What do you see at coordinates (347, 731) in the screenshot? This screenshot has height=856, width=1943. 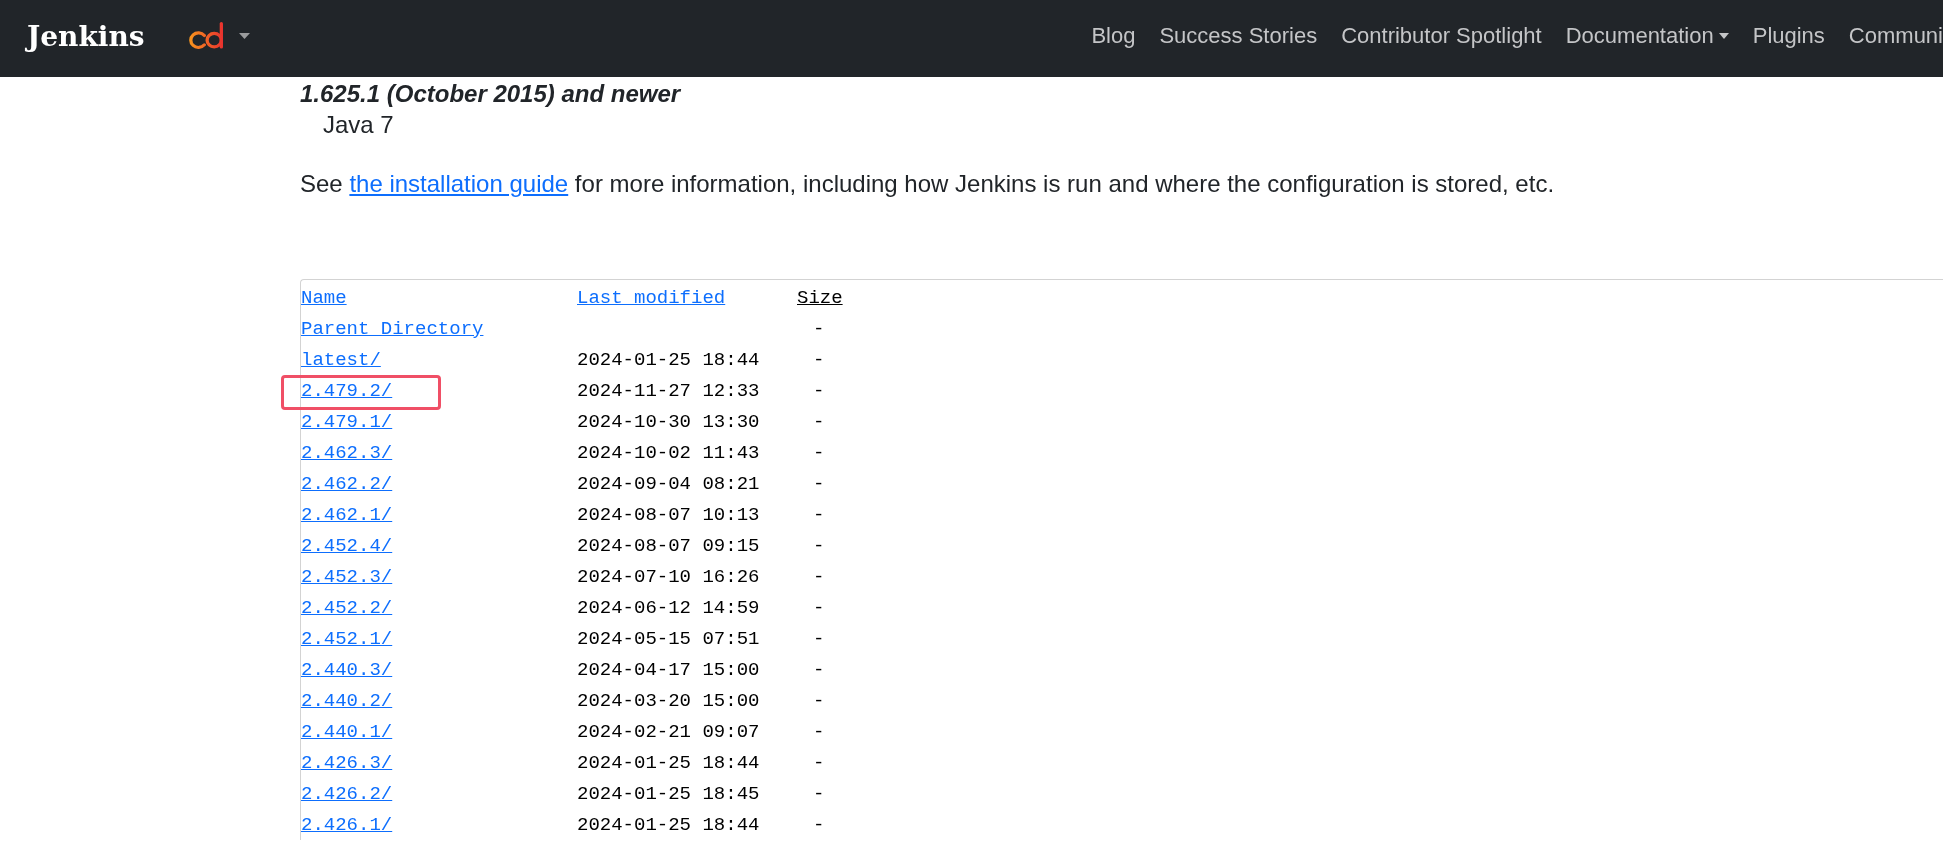 I see `directory-link: 2.440.1/` at bounding box center [347, 731].